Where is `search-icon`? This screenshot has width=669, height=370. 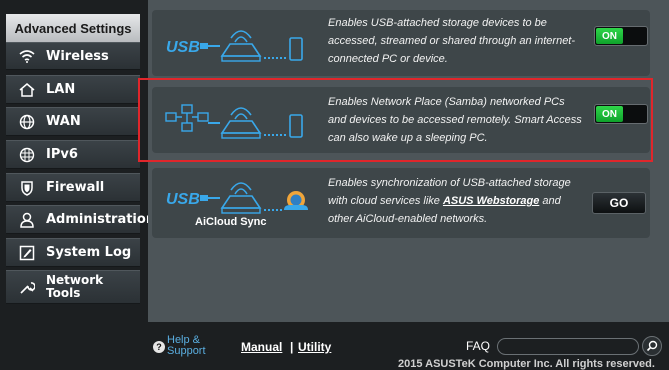 search-icon is located at coordinates (652, 346).